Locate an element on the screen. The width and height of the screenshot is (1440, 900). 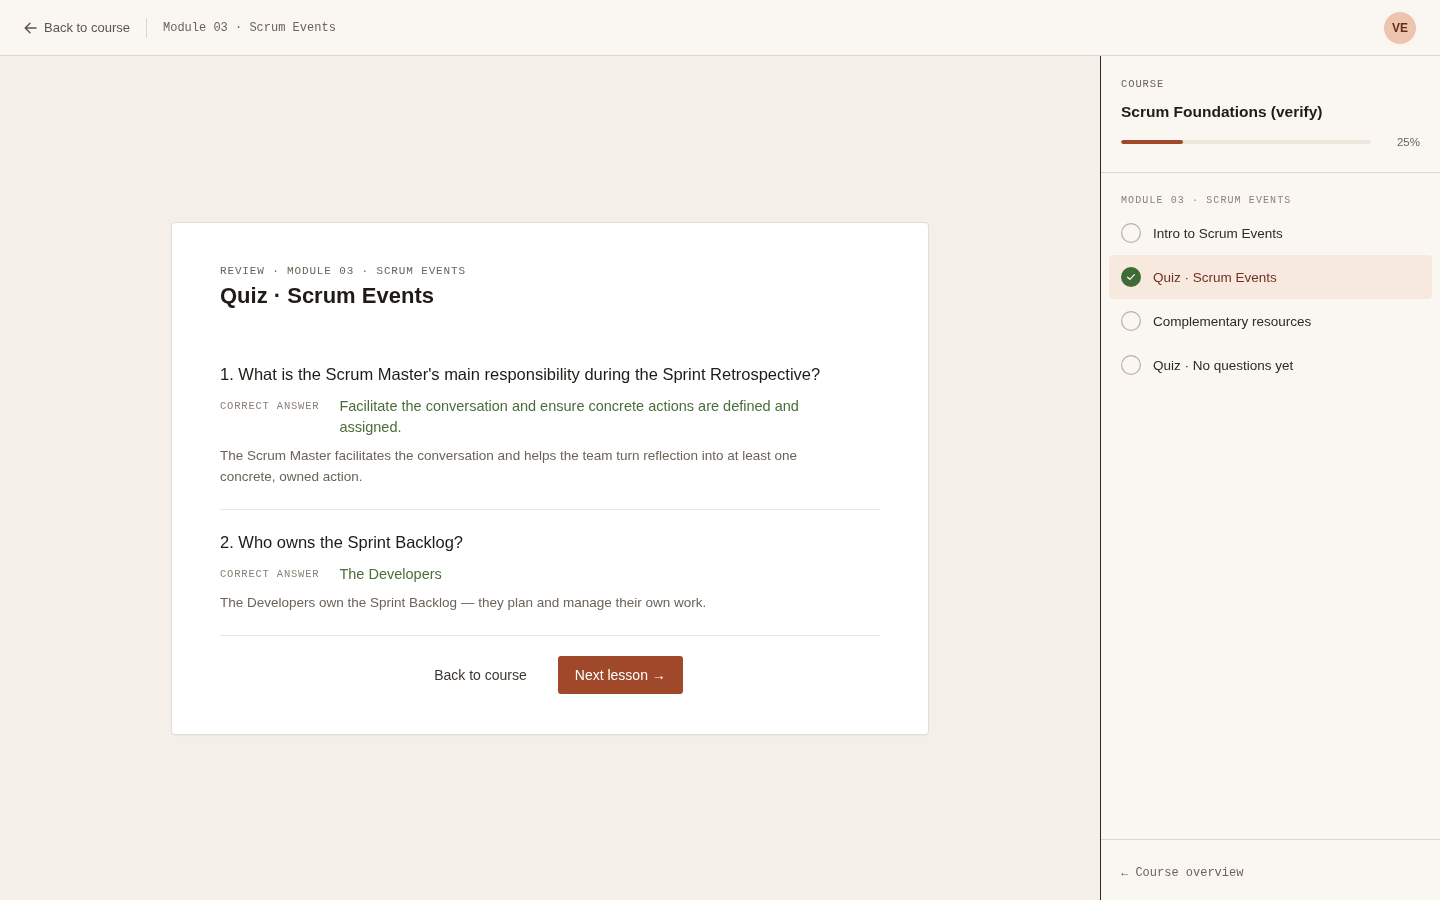
arrow-left-icon is located at coordinates (30, 27).